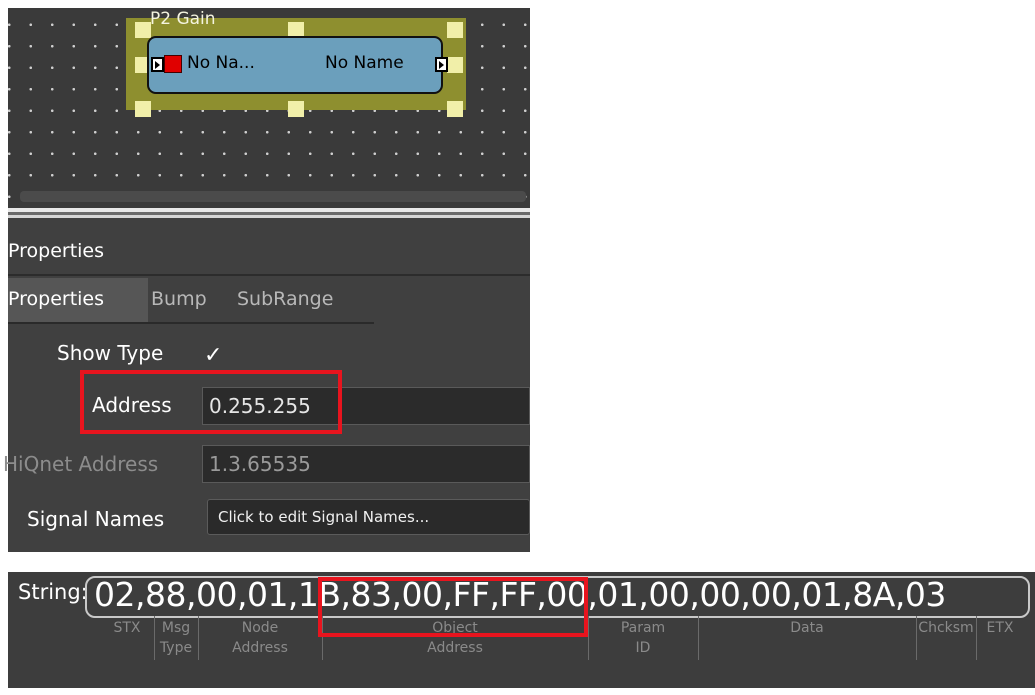 This screenshot has height=695, width=1035. I want to click on segment-label-line: Data, so click(807, 628).